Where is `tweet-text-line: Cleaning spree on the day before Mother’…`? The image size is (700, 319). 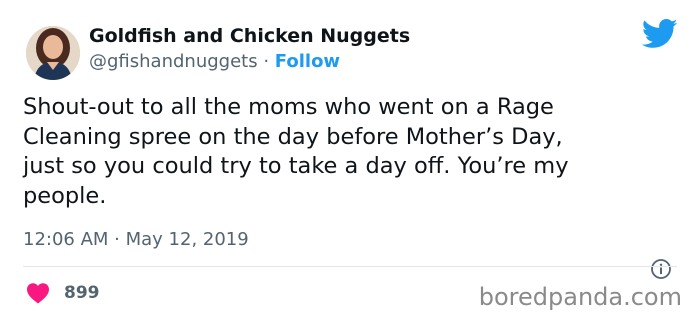 tweet-text-line: Cleaning spree on the day before Mother’… is located at coordinates (293, 136).